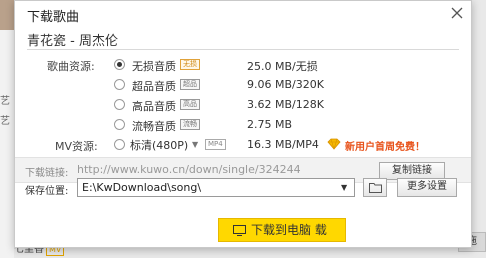 Image resolution: width=486 pixels, height=258 pixels. Describe the element at coordinates (119, 144) in the screenshot. I see `radio-mv` at that location.